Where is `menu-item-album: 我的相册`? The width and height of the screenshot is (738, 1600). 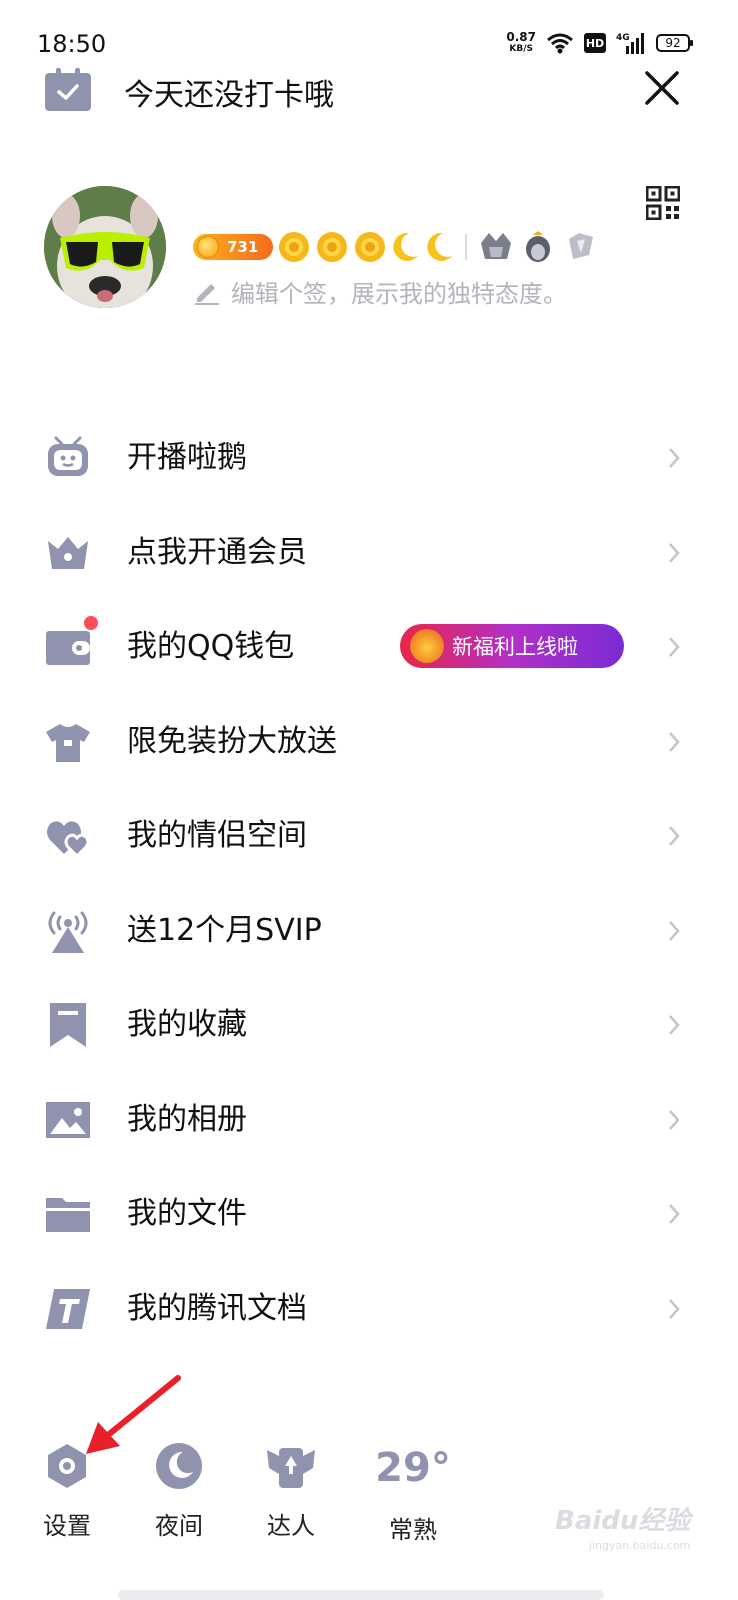
menu-item-album: 我的相册 is located at coordinates (369, 1120).